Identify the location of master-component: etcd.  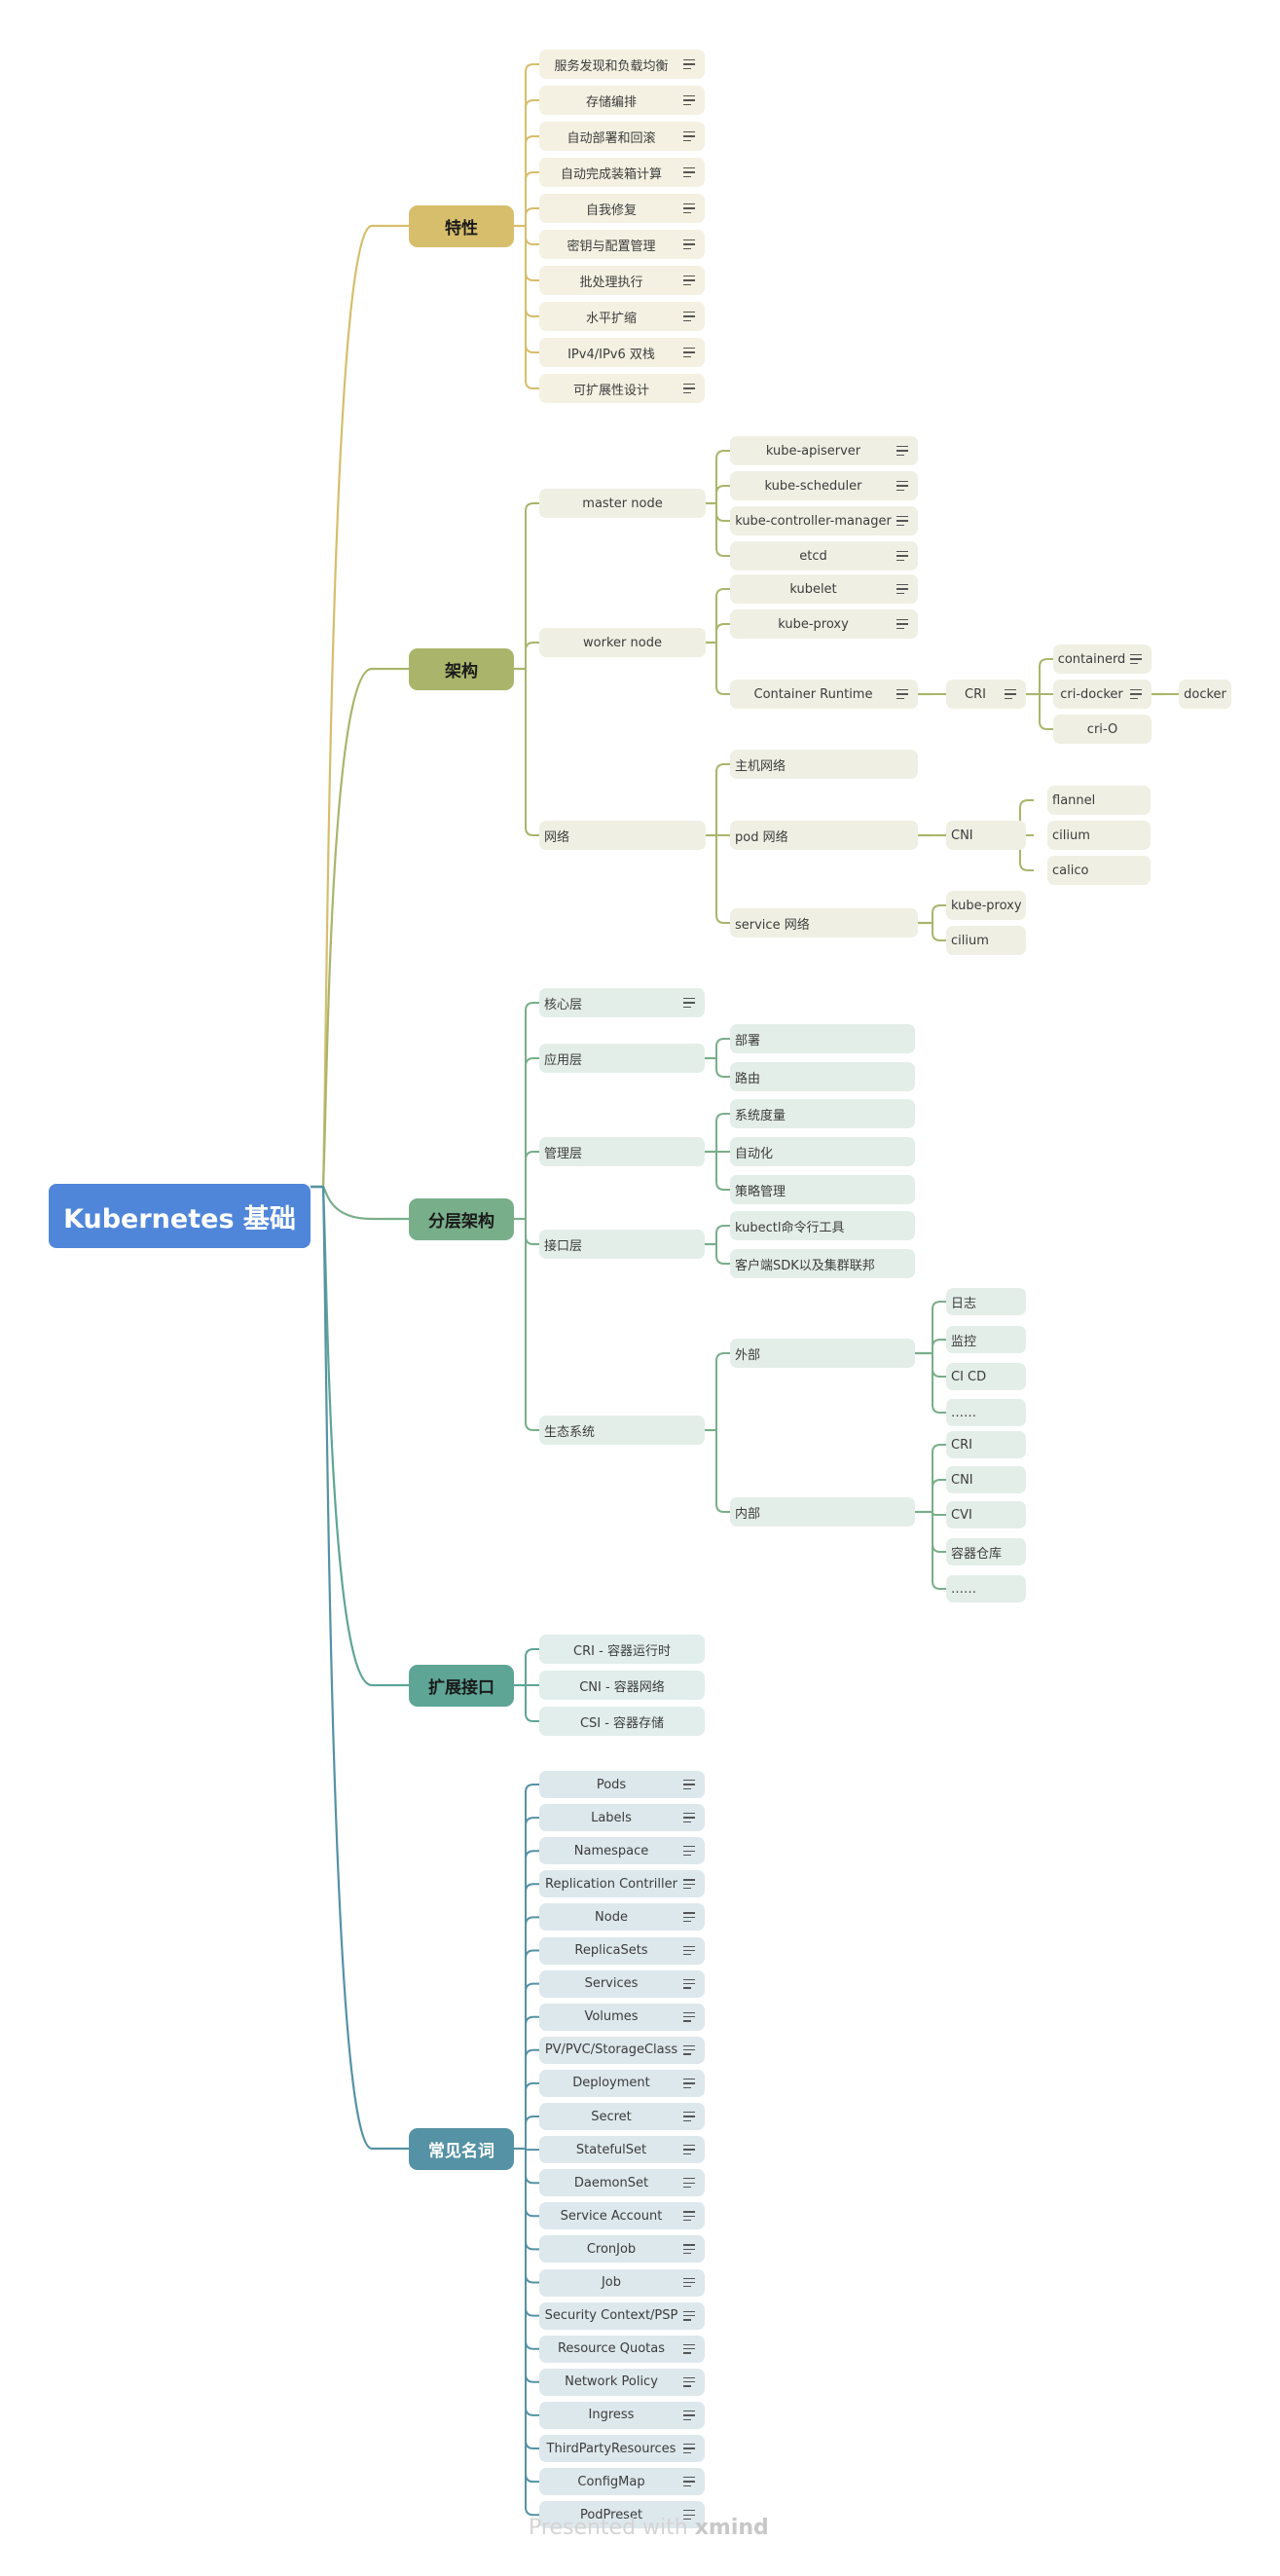
(824, 555).